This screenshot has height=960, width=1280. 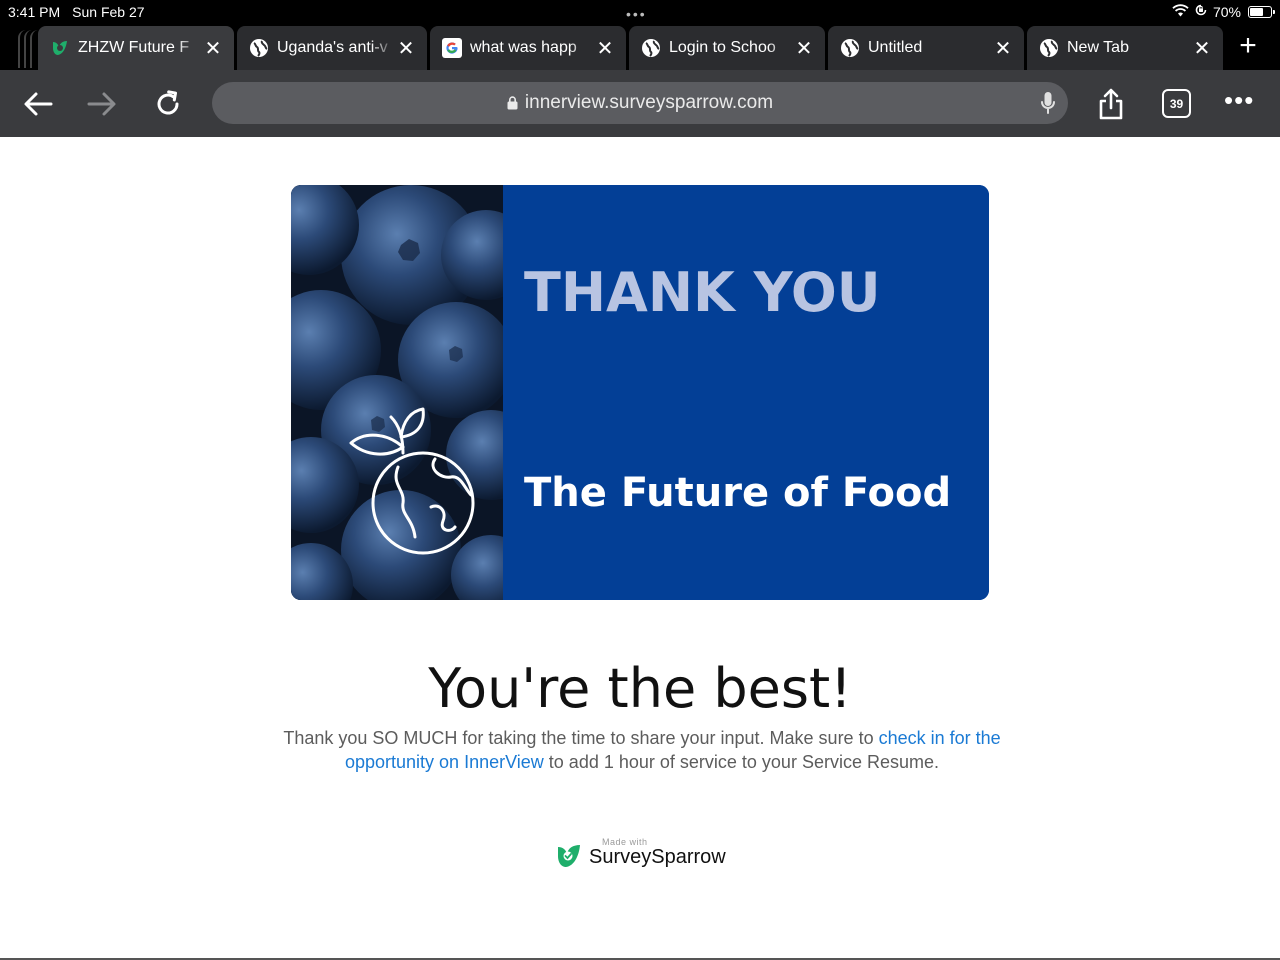 What do you see at coordinates (412, 481) in the screenshot?
I see `globe-sprout-icon` at bounding box center [412, 481].